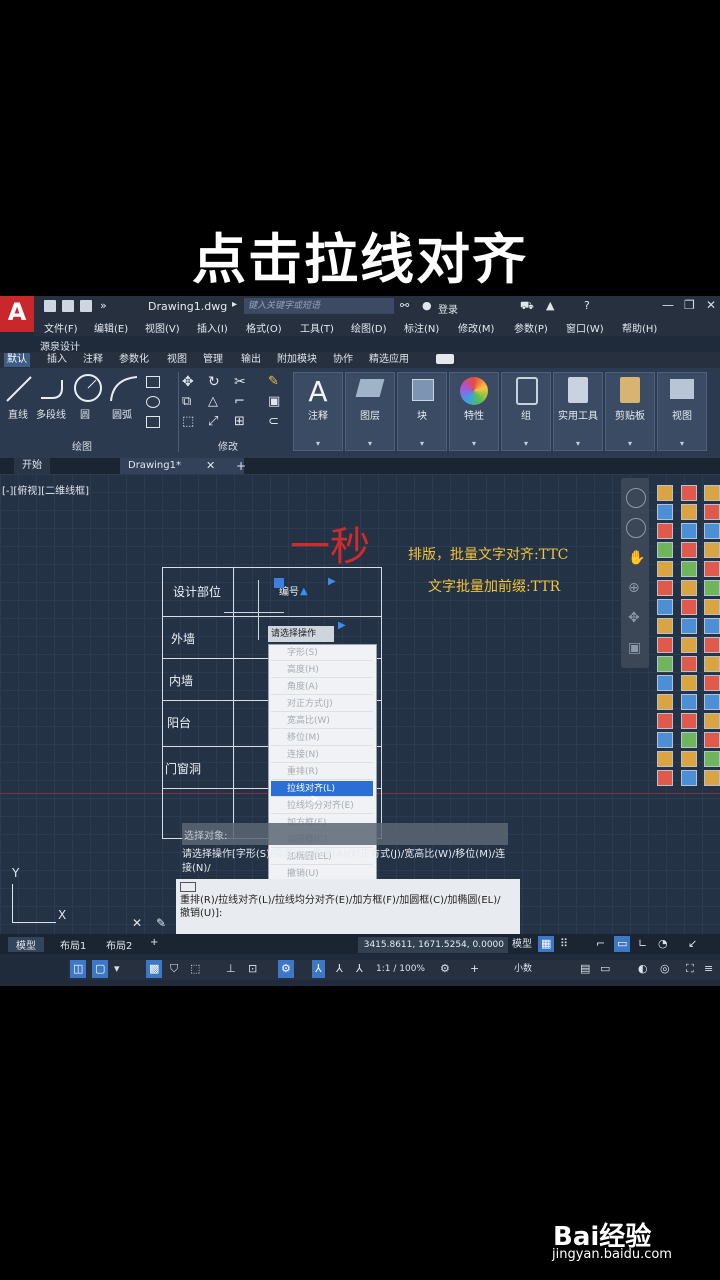 This screenshot has height=1280, width=720. Describe the element at coordinates (124, 389) in the screenshot. I see `arc-tool-icon` at that location.